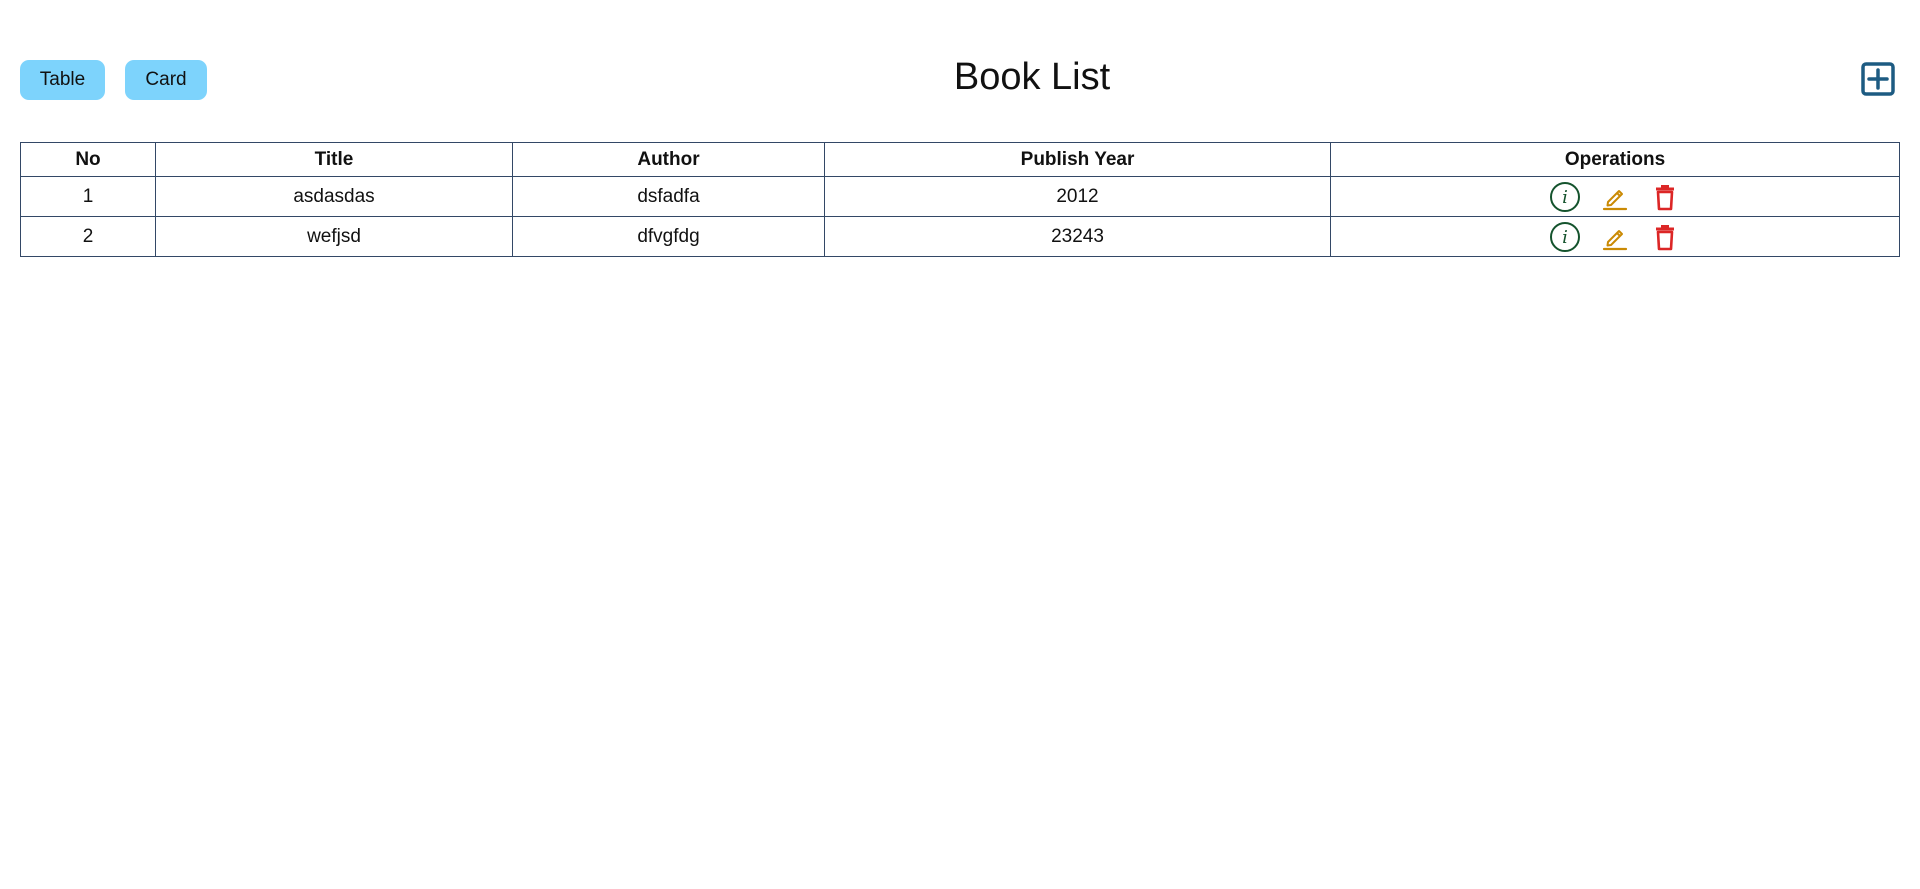  I want to click on cell-publish-year: 23243, so click(1077, 236).